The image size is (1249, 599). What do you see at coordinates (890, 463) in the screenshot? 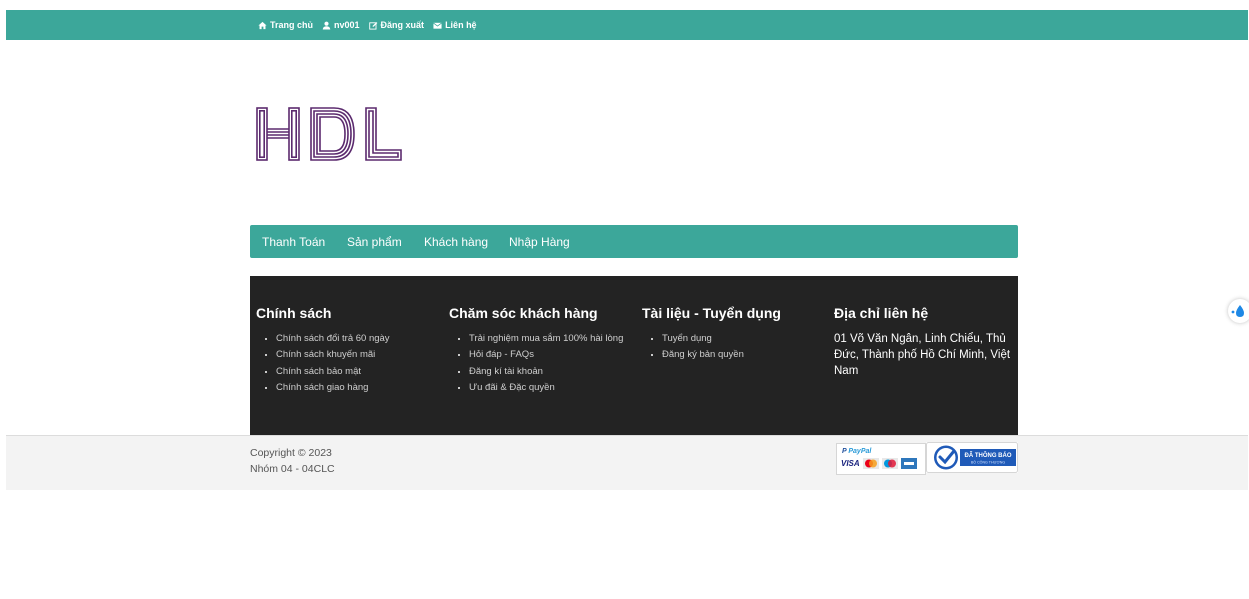
I see `maestro-icon` at bounding box center [890, 463].